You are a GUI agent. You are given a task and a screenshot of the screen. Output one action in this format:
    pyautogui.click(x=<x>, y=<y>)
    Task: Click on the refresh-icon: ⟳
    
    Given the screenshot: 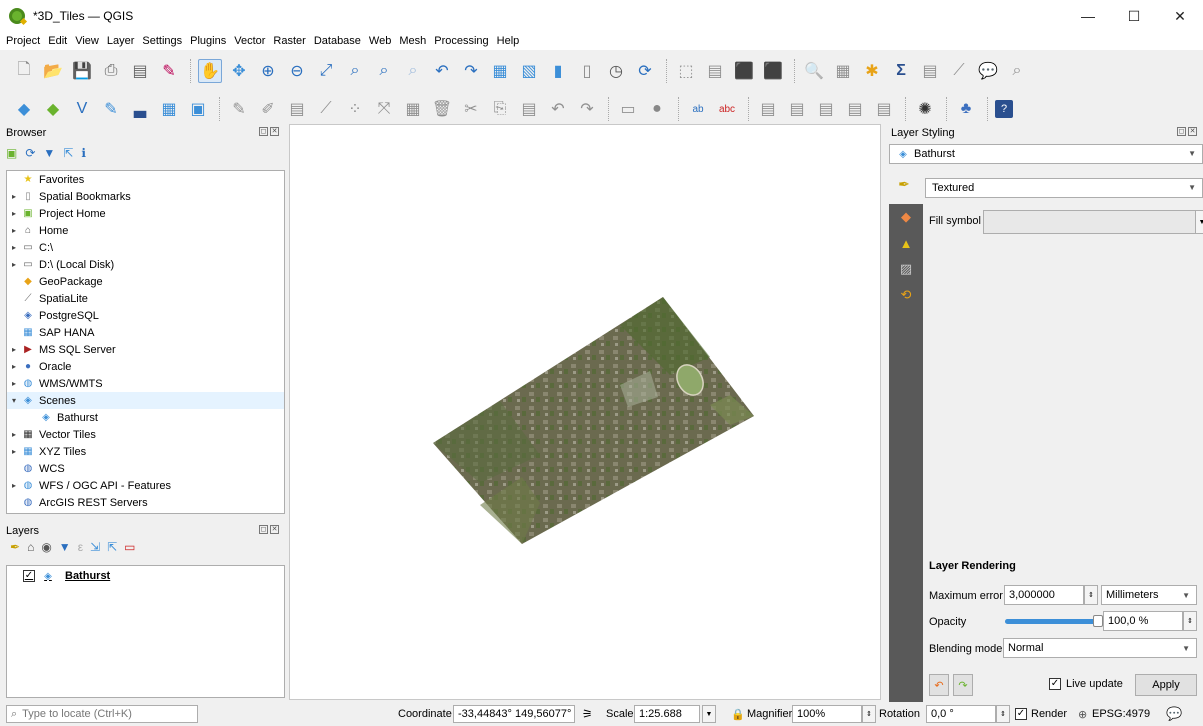 What is the action you would take?
    pyautogui.click(x=30, y=153)
    